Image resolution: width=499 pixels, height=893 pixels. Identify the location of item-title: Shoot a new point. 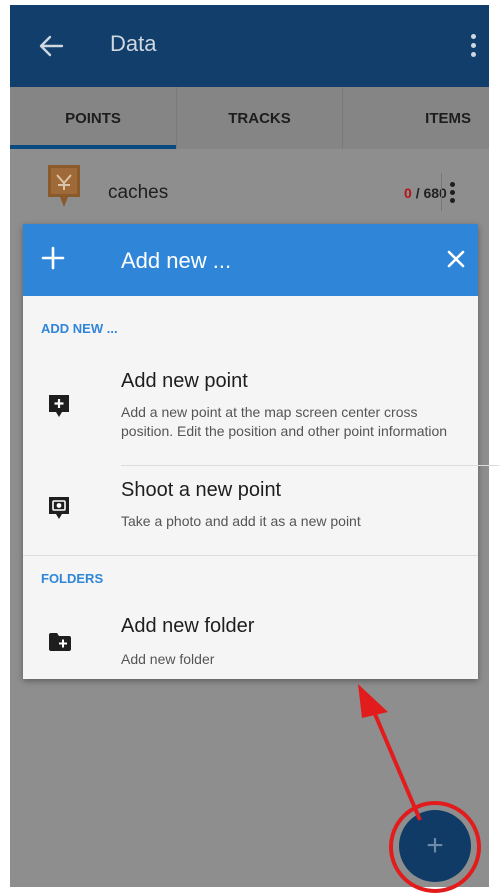
(201, 490).